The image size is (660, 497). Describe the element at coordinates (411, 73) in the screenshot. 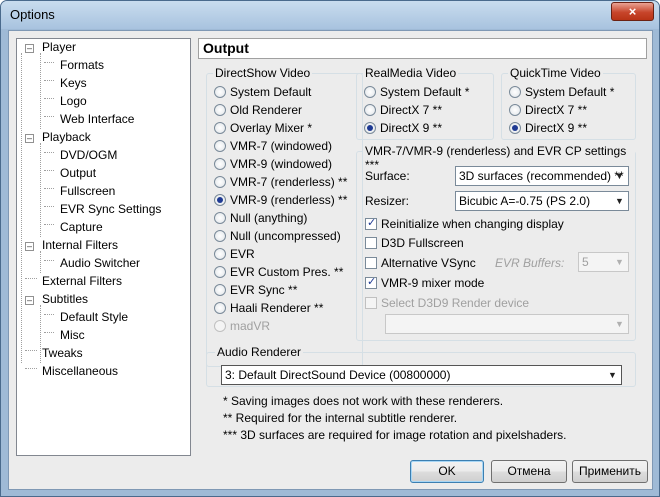

I see `realmedia-video-title: RealMedia Video` at that location.